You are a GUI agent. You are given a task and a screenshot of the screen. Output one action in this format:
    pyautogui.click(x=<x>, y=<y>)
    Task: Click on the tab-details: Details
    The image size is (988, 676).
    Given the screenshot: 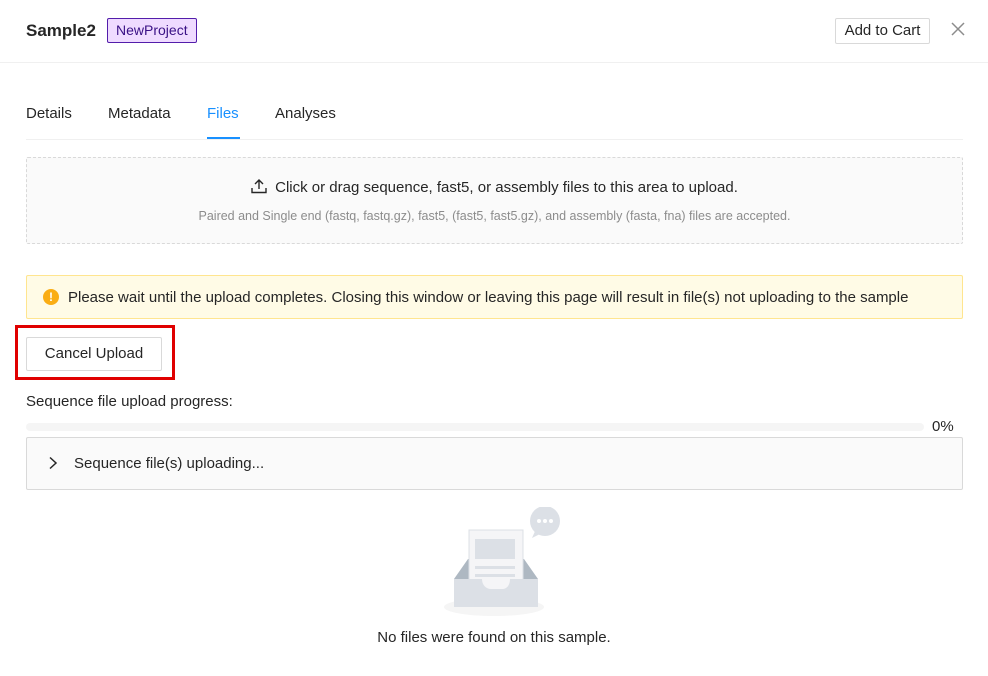 What is the action you would take?
    pyautogui.click(x=49, y=114)
    